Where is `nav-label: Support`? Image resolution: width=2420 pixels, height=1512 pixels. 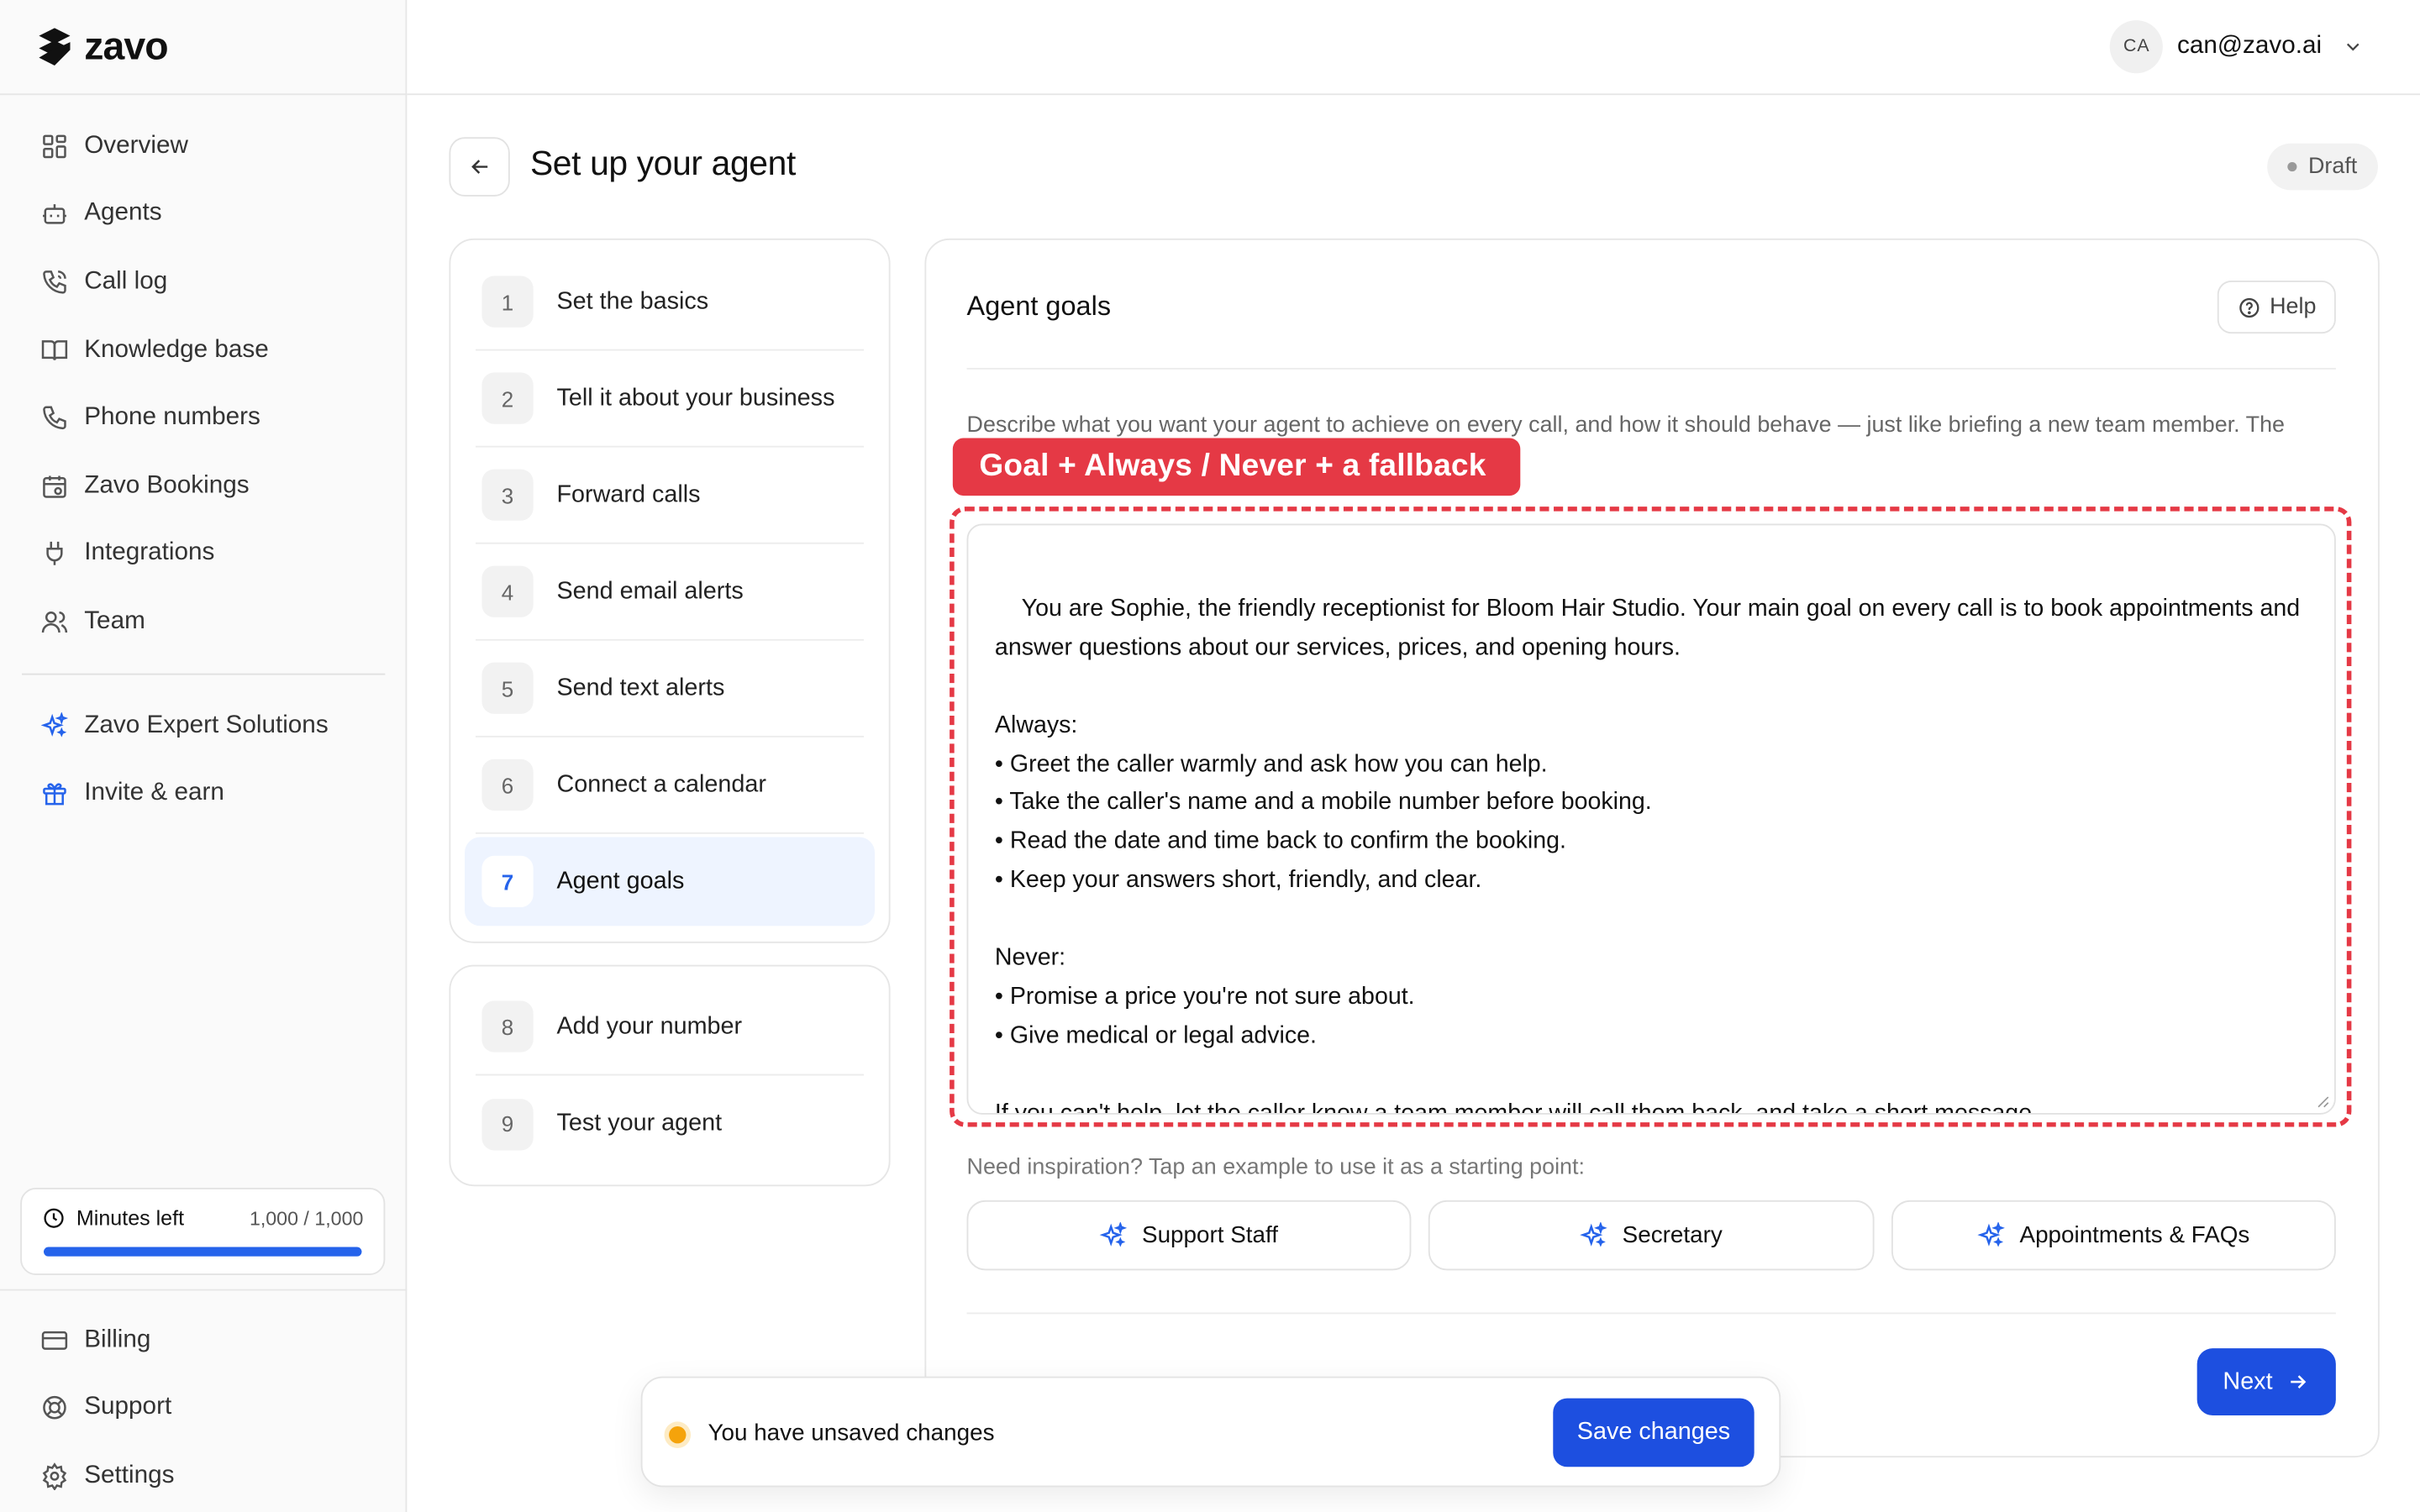 nav-label: Support is located at coordinates (128, 1407).